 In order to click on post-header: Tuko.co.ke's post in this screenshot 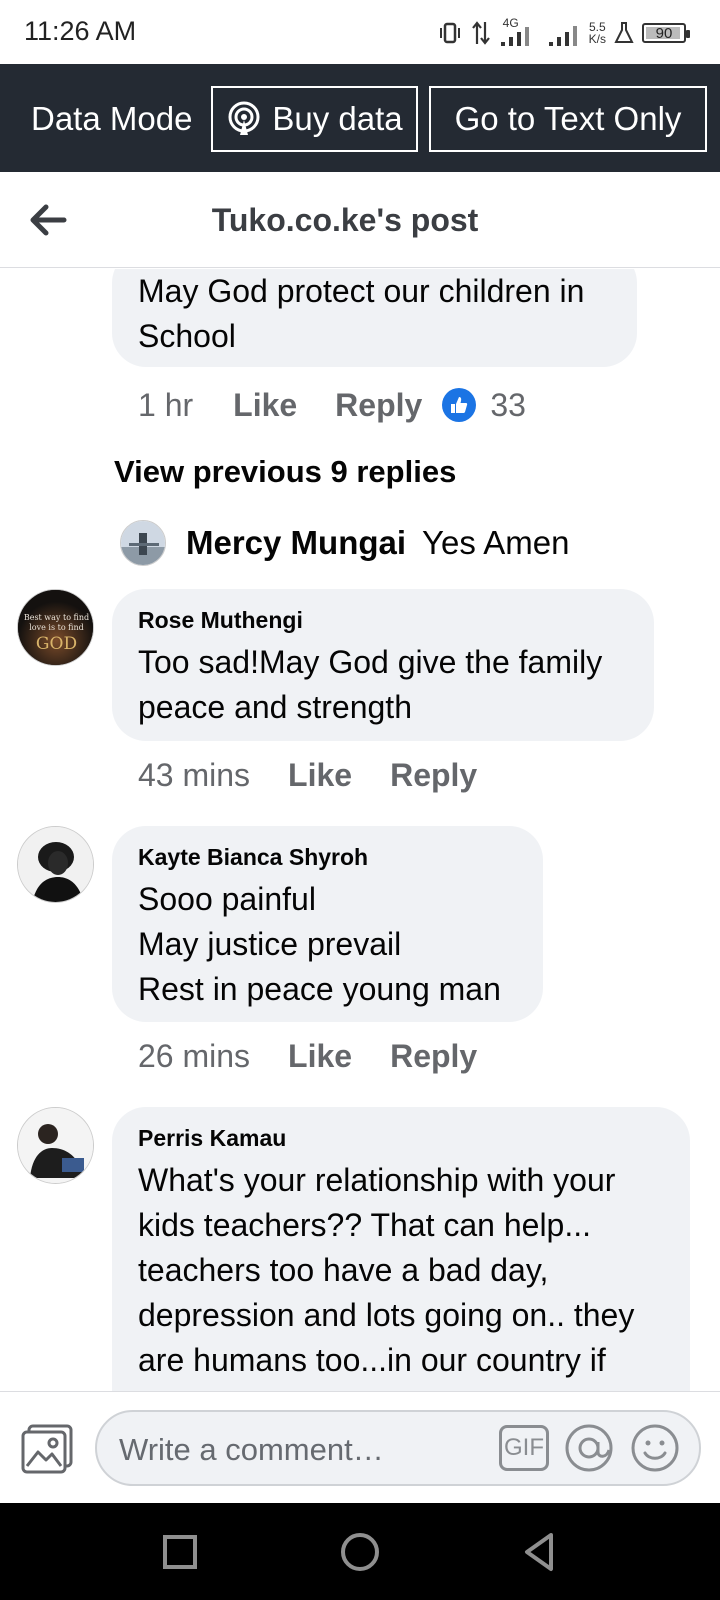, I will do `click(360, 220)`.